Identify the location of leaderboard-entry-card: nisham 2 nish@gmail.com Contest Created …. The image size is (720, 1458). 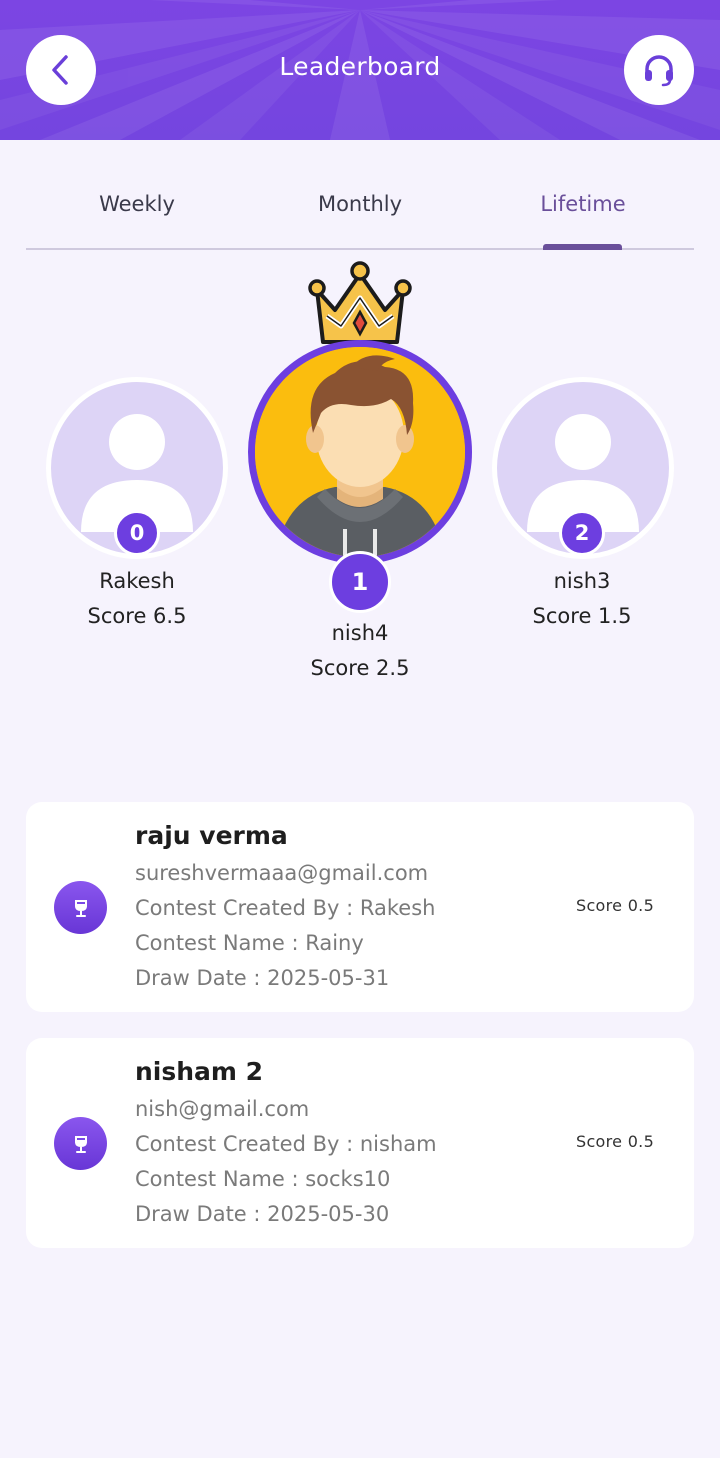
(360, 1143).